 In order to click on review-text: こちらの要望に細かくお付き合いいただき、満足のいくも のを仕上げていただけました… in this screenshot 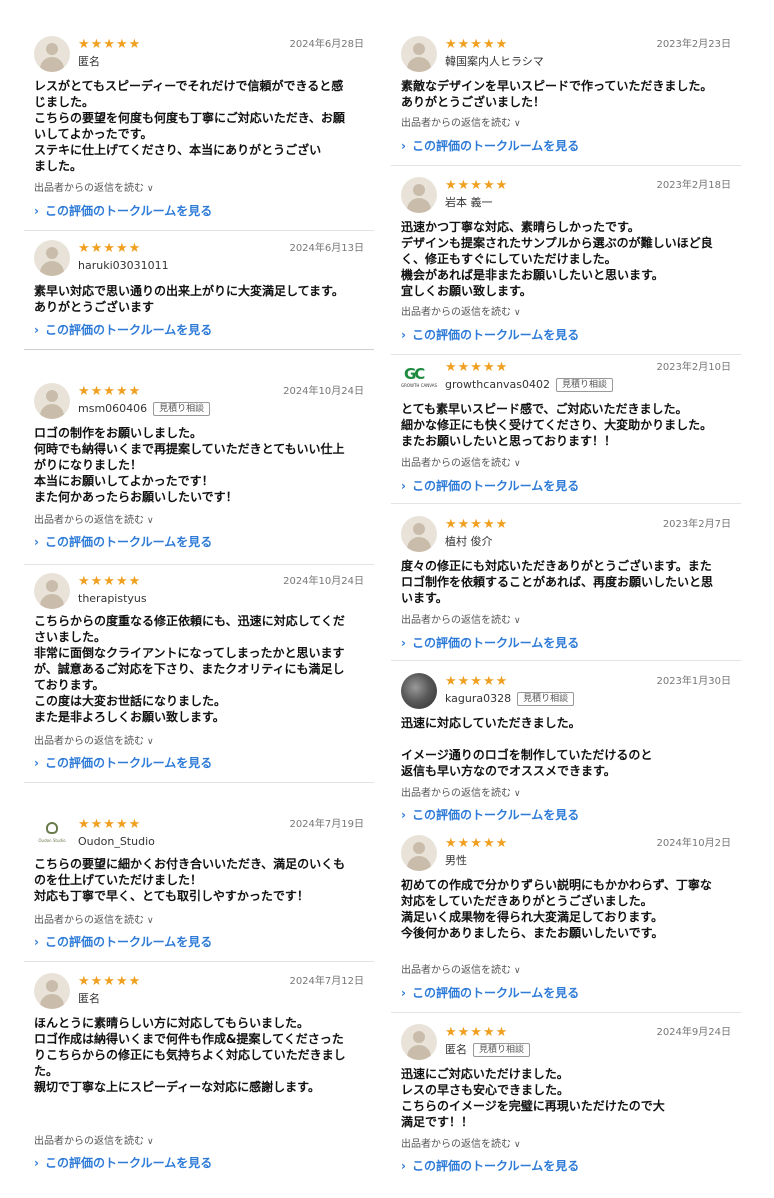, I will do `click(190, 880)`.